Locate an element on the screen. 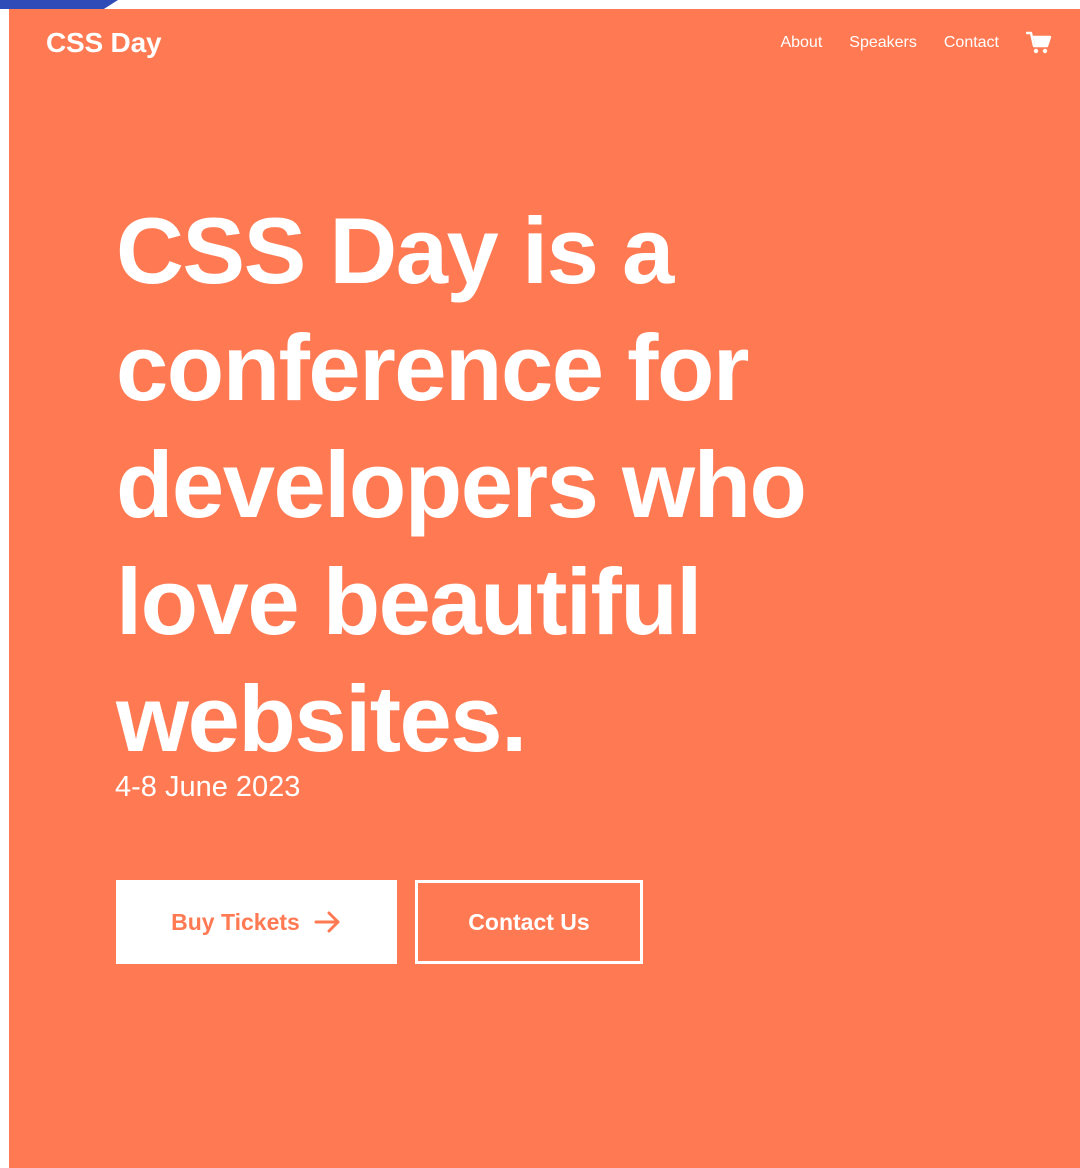 The width and height of the screenshot is (1080, 1168). headline-line-1: CSS Day is a is located at coordinates (395, 250).